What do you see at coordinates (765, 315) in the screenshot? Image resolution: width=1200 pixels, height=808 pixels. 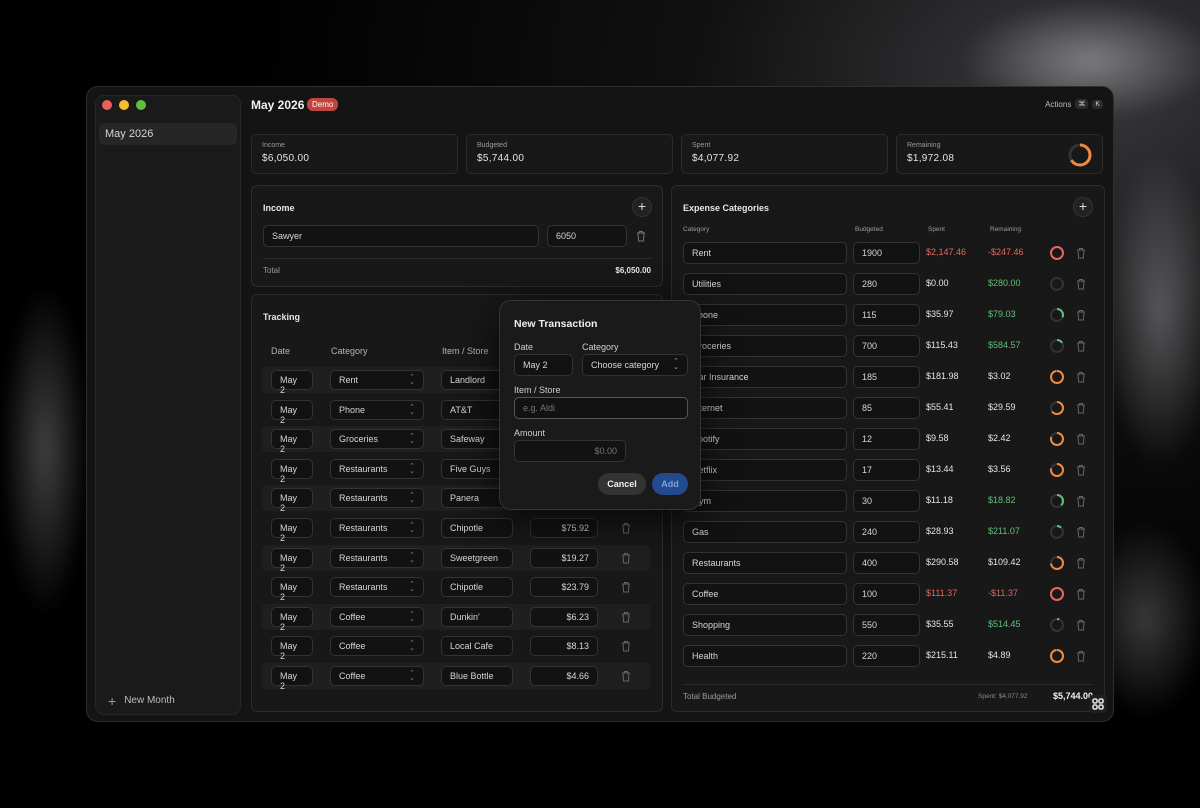 I see `category-name-field: Phone` at bounding box center [765, 315].